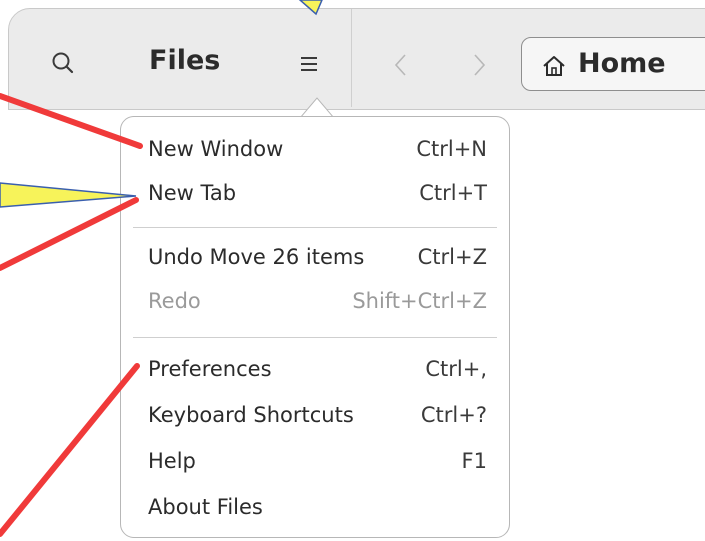 This screenshot has height=541, width=705. Describe the element at coordinates (69, 234) in the screenshot. I see `annotation-line-new-tab` at that location.